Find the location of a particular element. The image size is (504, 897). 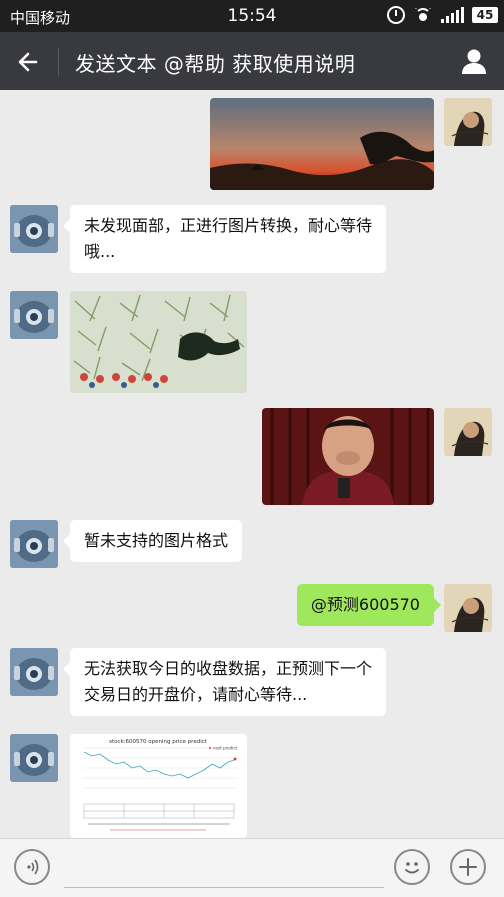

emoji-button is located at coordinates (412, 867).